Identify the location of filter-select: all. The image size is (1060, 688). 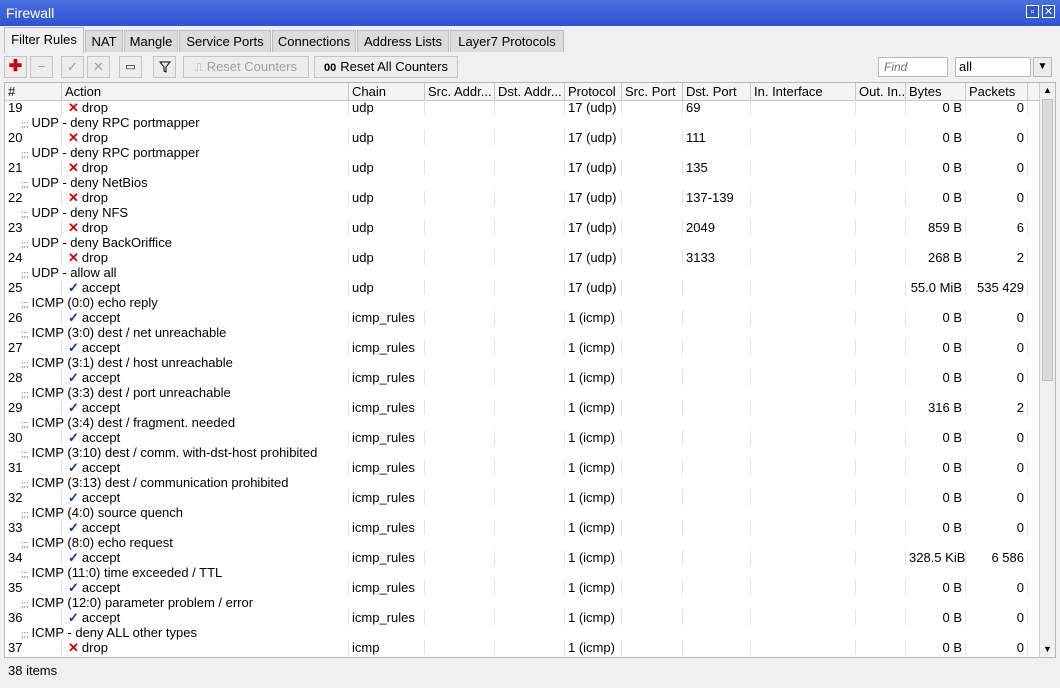
(993, 67).